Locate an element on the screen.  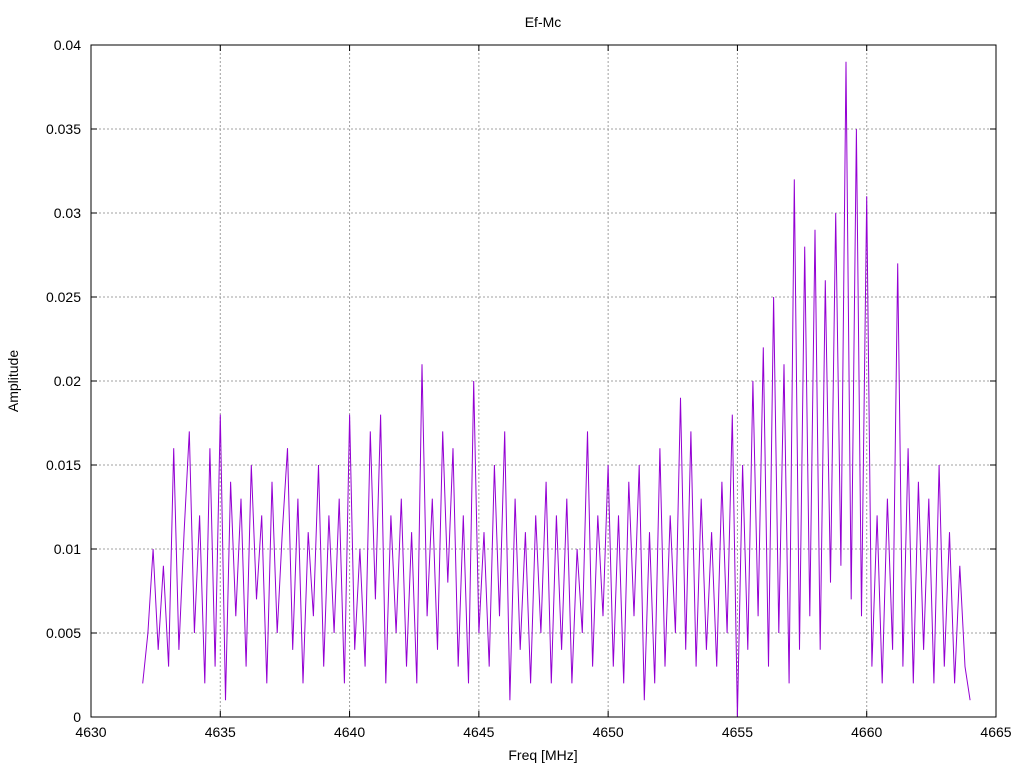
y-tick-label: 0.01 is located at coordinates (67, 549).